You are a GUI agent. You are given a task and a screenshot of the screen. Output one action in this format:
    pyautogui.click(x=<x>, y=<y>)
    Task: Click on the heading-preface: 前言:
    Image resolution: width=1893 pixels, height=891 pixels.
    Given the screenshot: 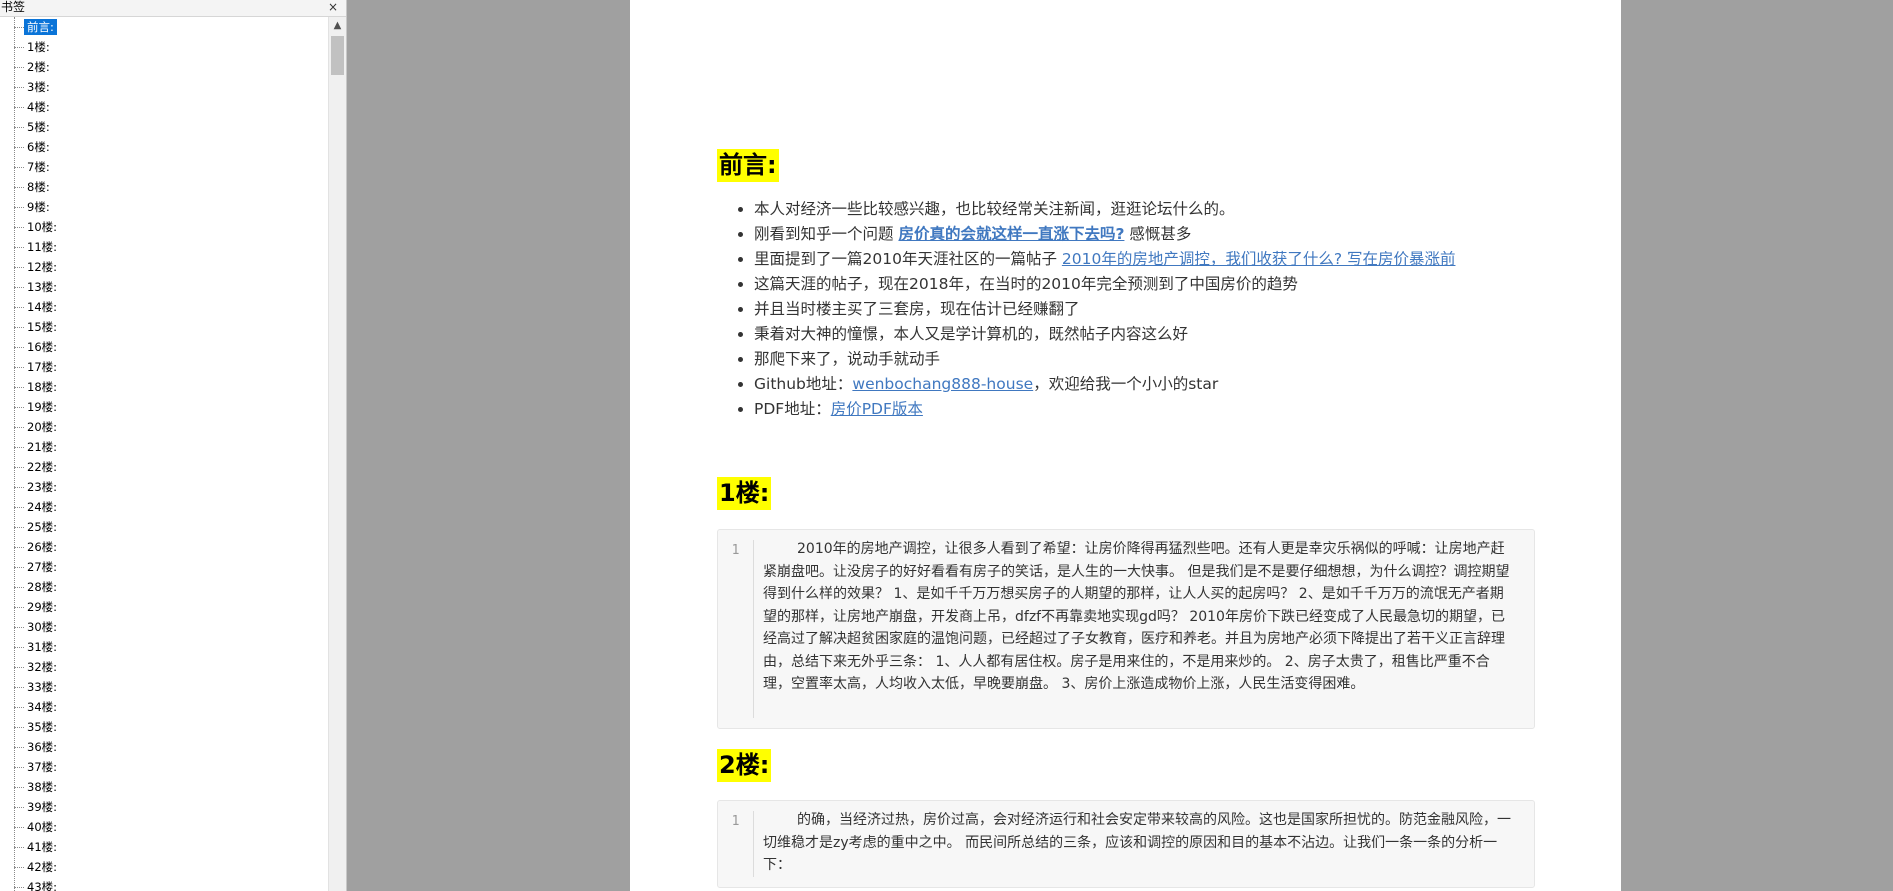 What is the action you would take?
    pyautogui.click(x=748, y=165)
    